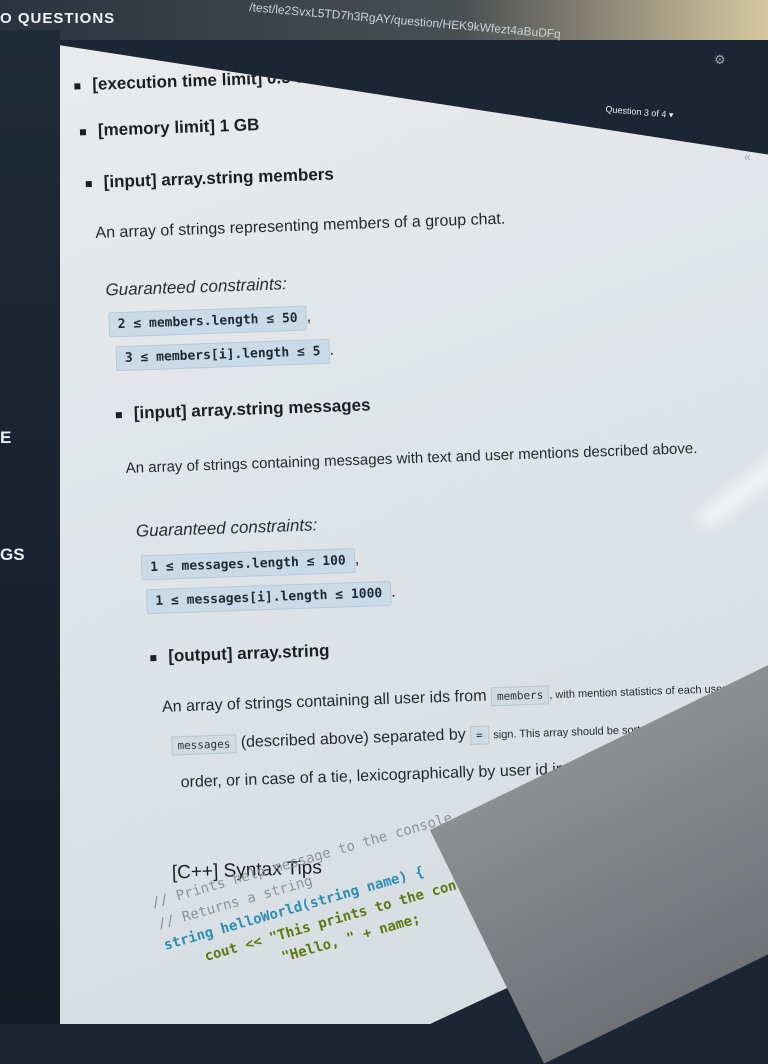 This screenshot has height=1064, width=768. I want to click on sidebar-label-gs: GS, so click(12, 555).